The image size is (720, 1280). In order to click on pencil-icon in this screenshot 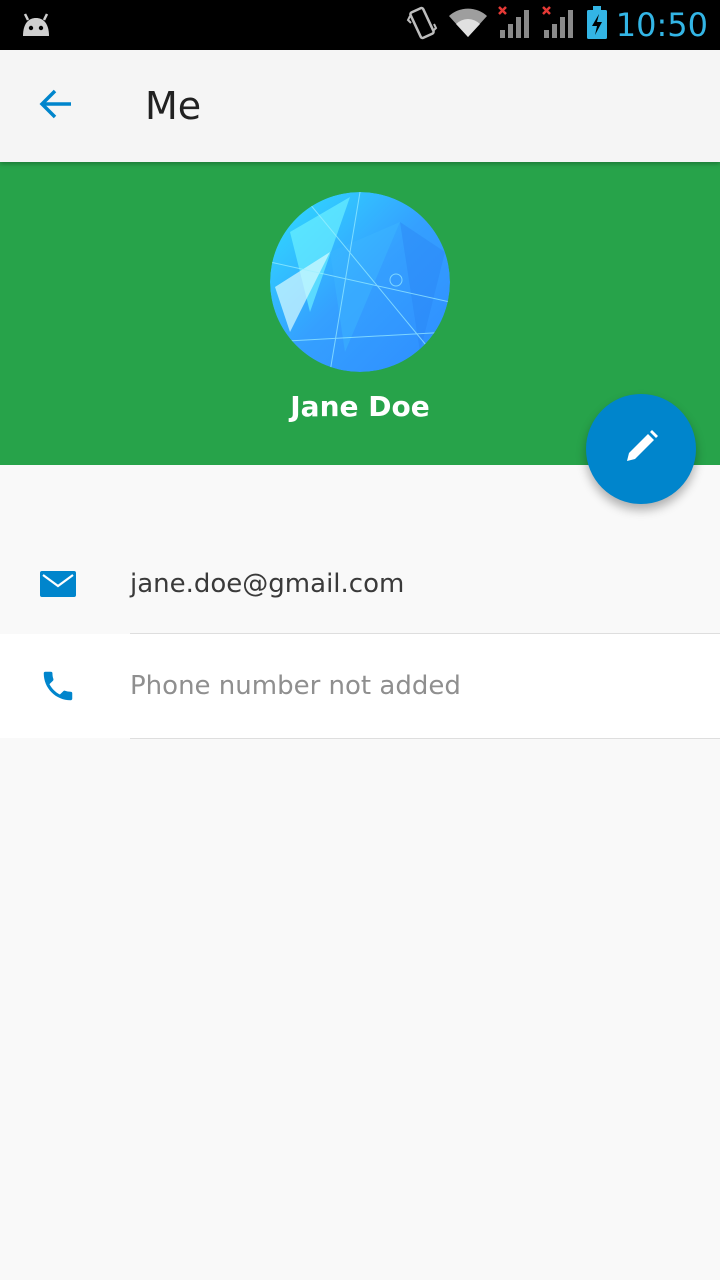, I will do `click(641, 449)`.